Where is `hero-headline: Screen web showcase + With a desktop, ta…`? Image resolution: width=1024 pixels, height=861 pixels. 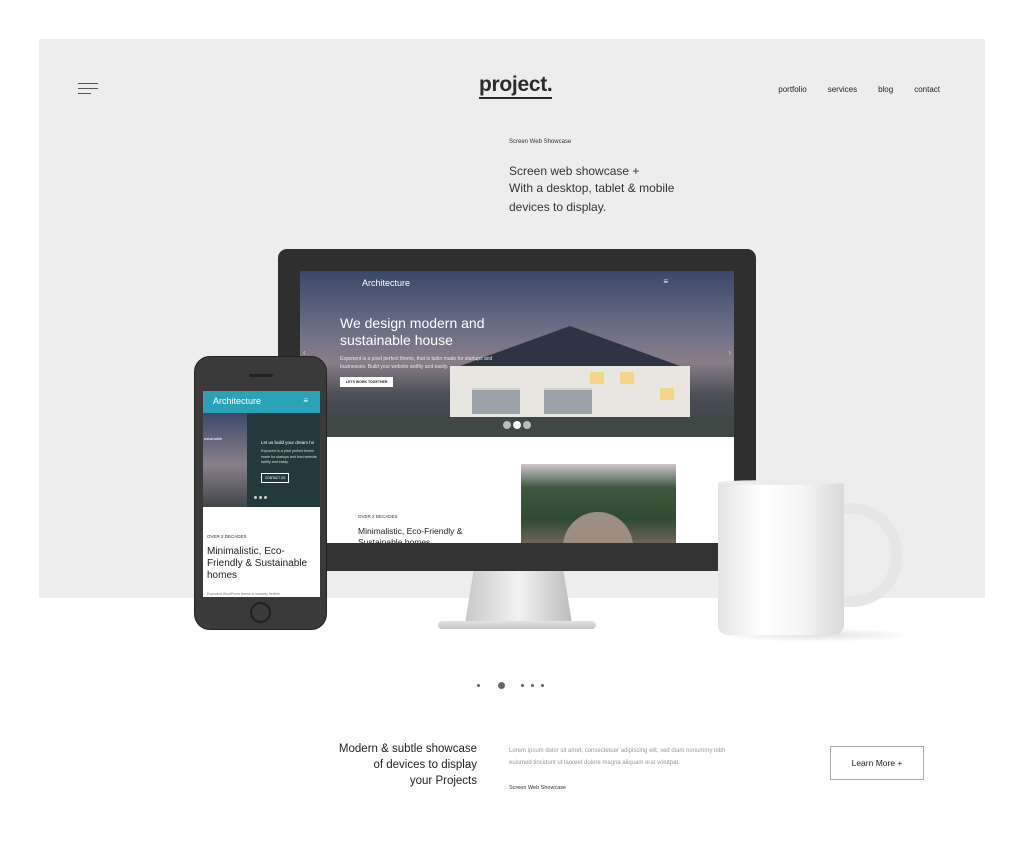
hero-headline: Screen web showcase + With a desktop, ta… is located at coordinates (609, 189).